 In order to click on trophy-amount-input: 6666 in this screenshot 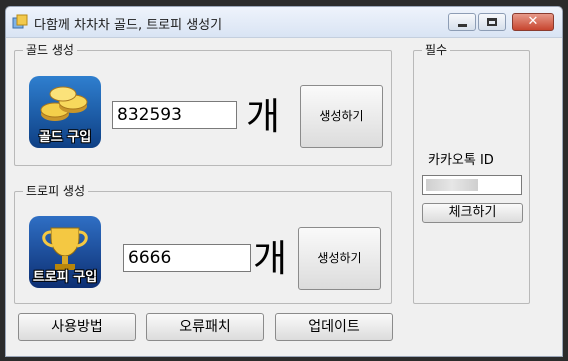, I will do `click(187, 258)`.